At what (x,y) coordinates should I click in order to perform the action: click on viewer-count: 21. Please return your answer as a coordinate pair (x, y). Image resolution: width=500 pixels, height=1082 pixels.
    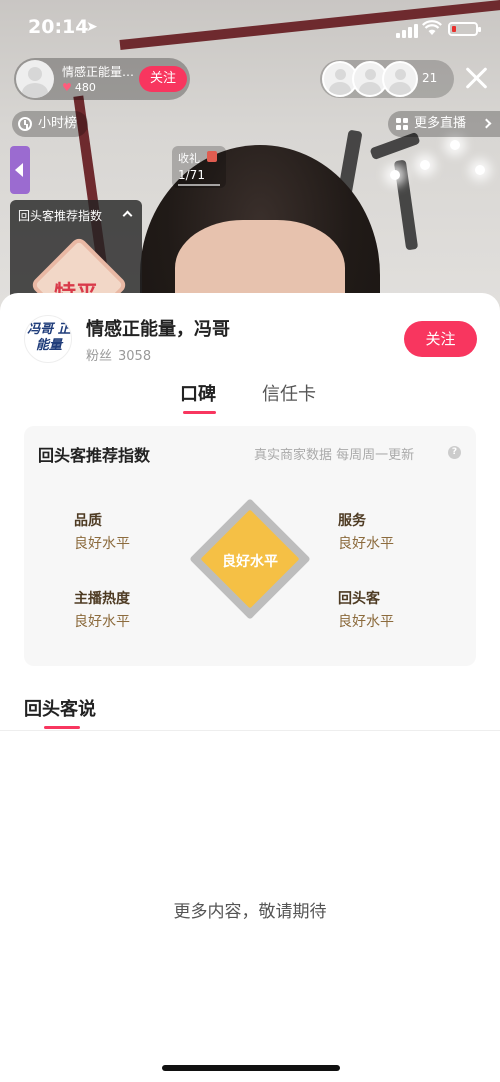
    Looking at the image, I should click on (429, 78).